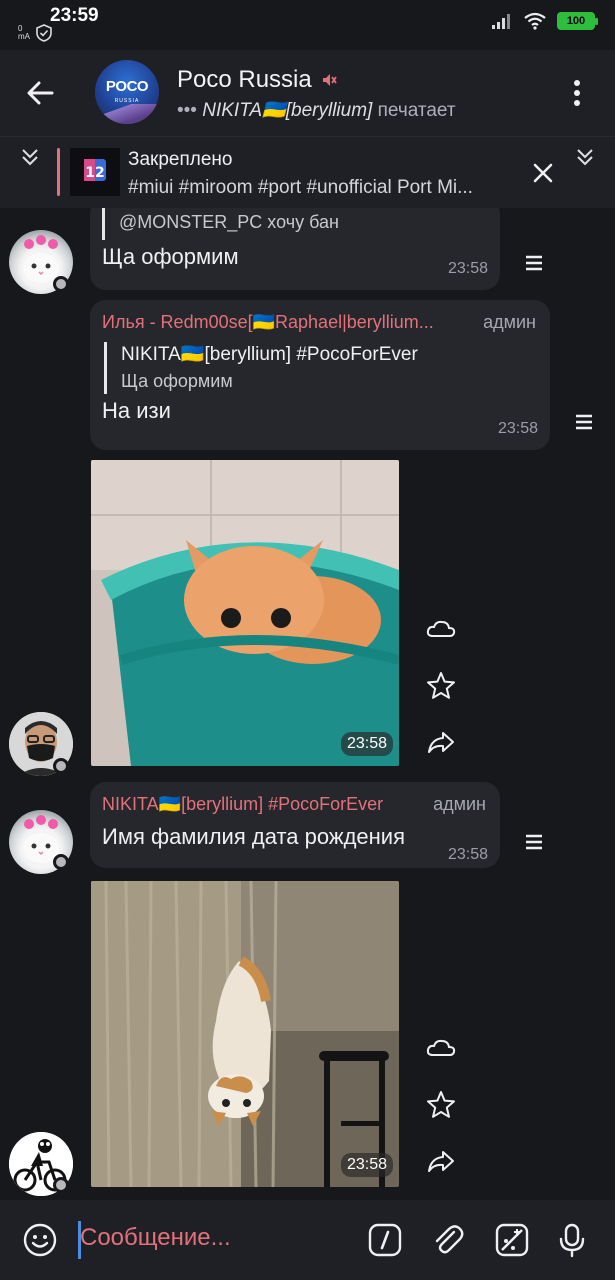  Describe the element at coordinates (58, 172) in the screenshot. I see `pin-indicator` at that location.